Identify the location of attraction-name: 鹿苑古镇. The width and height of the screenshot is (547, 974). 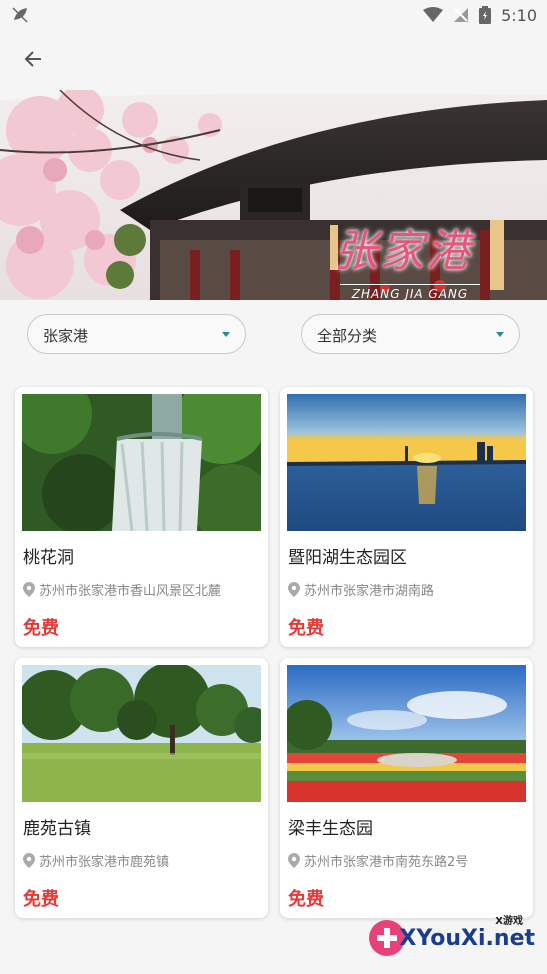
(57, 829).